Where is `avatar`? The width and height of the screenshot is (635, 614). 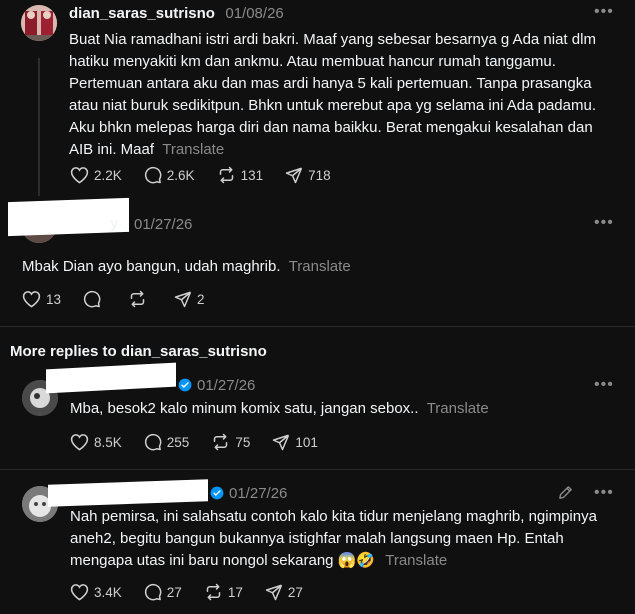
avatar is located at coordinates (39, 23).